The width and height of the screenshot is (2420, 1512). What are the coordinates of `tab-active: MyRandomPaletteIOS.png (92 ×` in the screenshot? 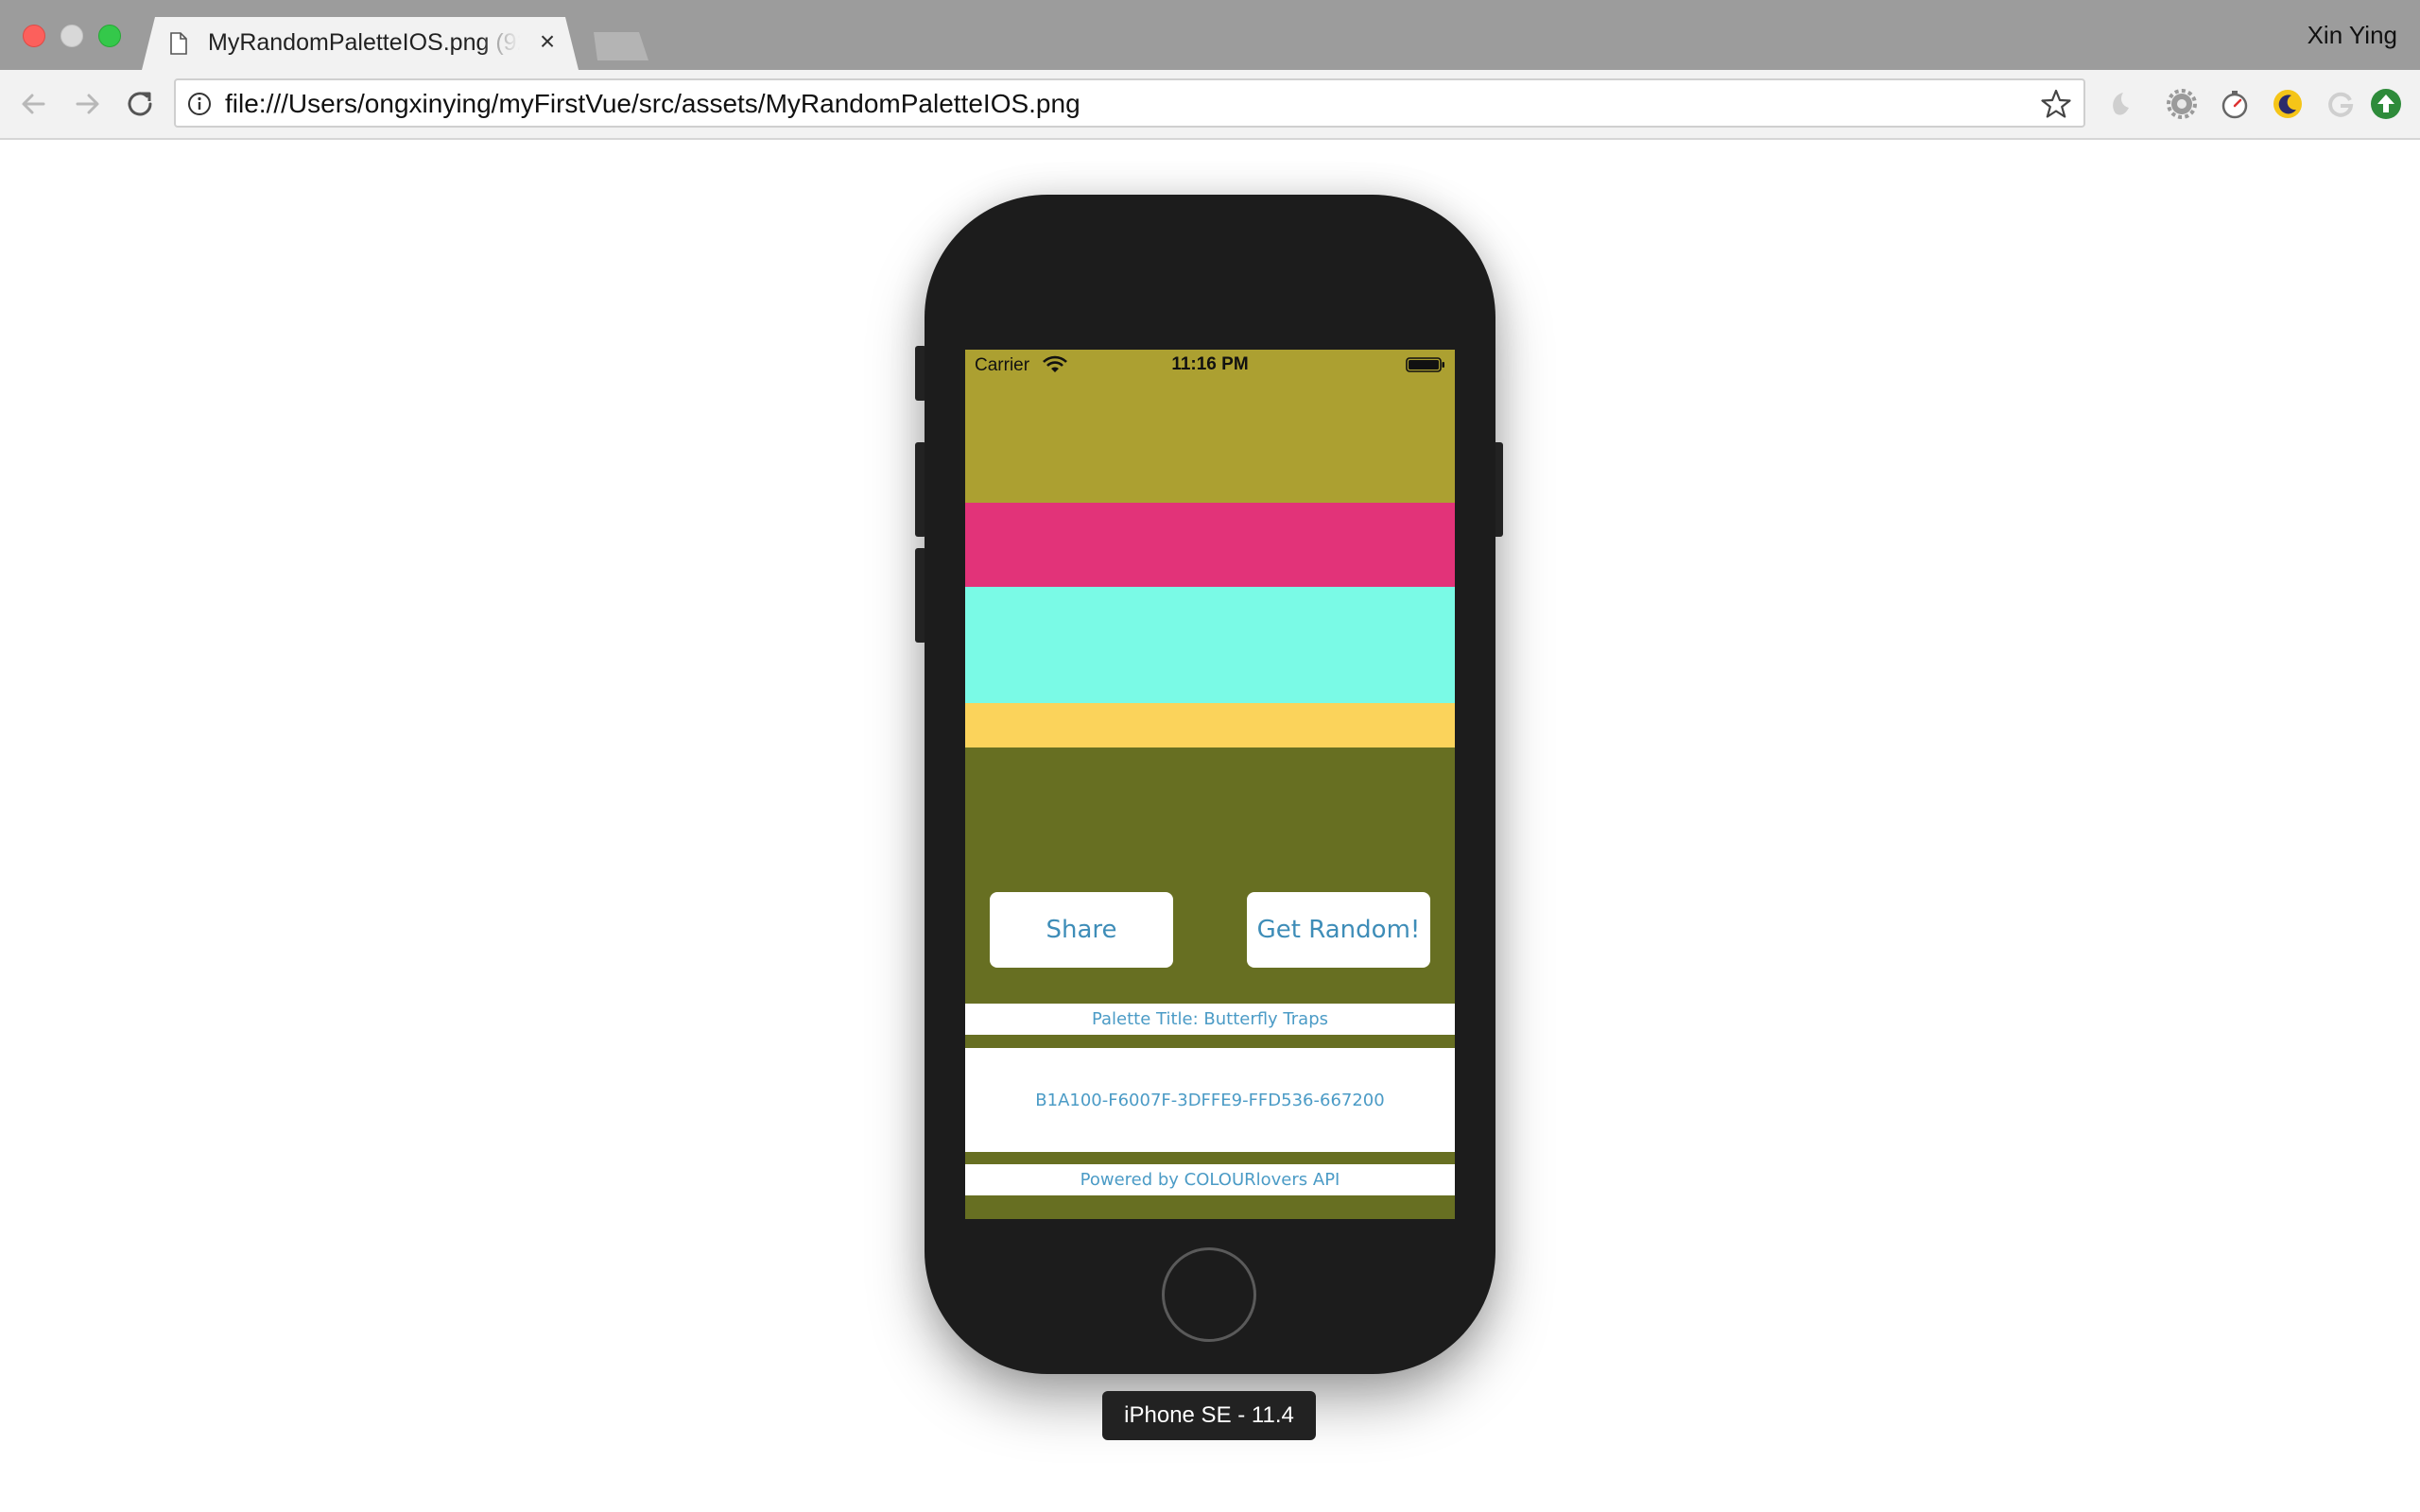 It's located at (360, 43).